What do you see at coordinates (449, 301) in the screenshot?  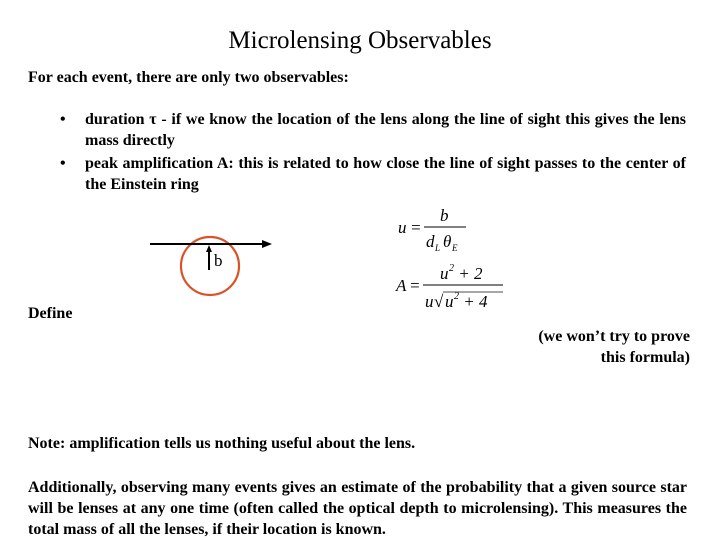 I see `formula-A-den-base: u` at bounding box center [449, 301].